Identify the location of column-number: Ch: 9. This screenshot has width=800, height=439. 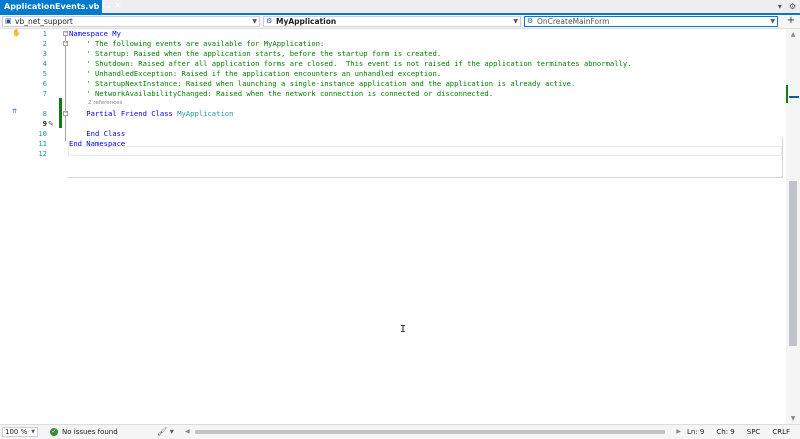
(725, 432).